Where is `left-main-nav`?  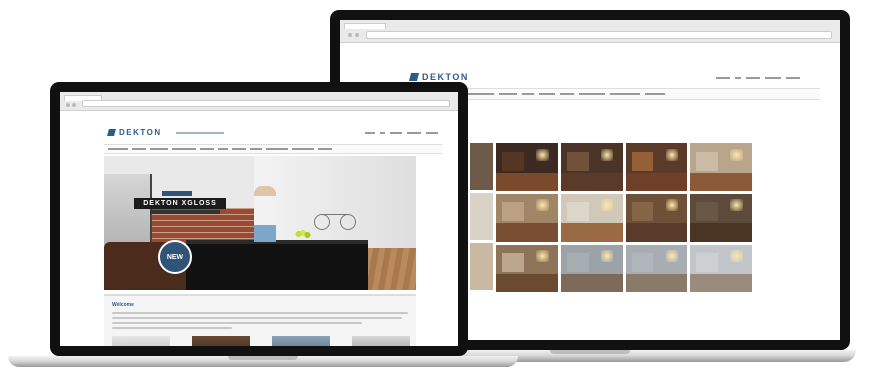
left-main-nav is located at coordinates (273, 149).